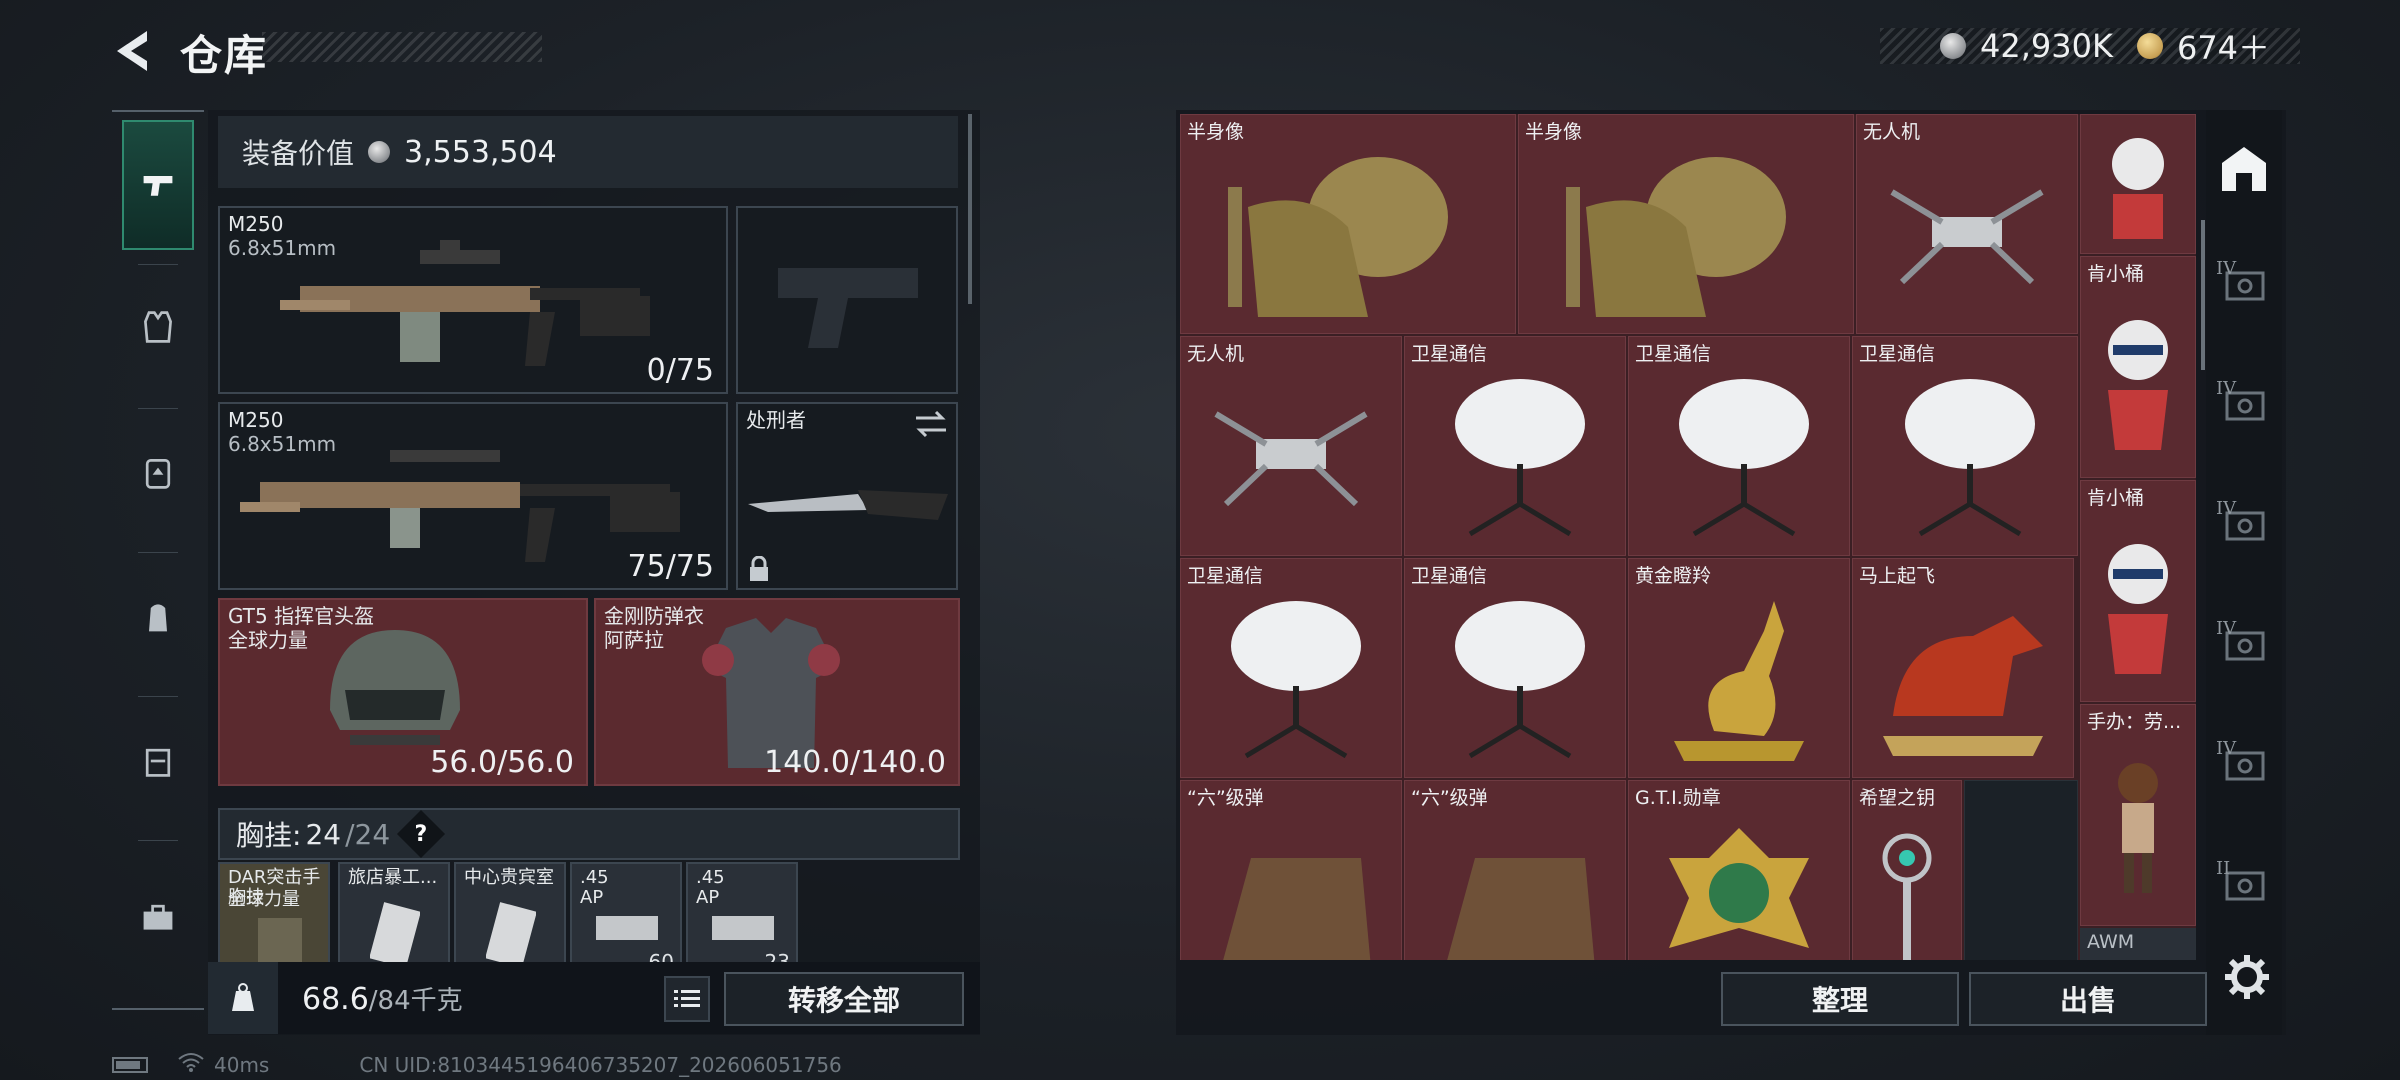 The image size is (2400, 1080). Describe the element at coordinates (1739, 870) in the screenshot. I see `stash-item: G.T.I.勋章` at that location.